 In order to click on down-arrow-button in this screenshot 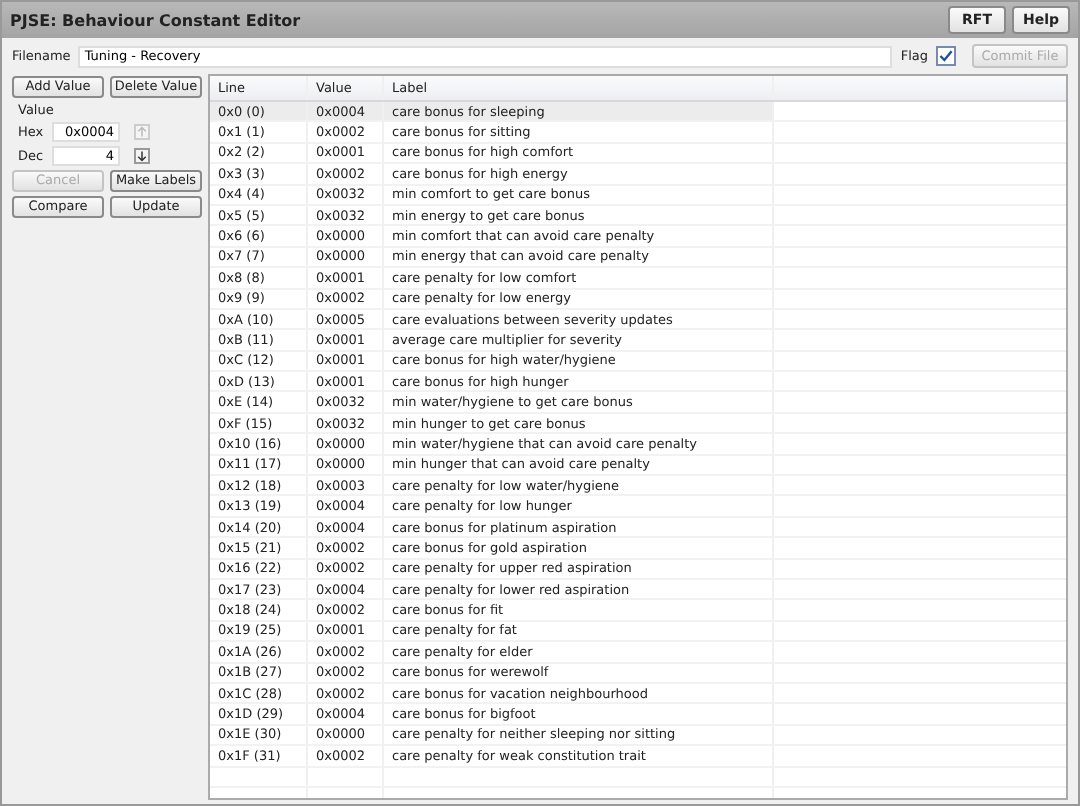, I will do `click(142, 156)`.